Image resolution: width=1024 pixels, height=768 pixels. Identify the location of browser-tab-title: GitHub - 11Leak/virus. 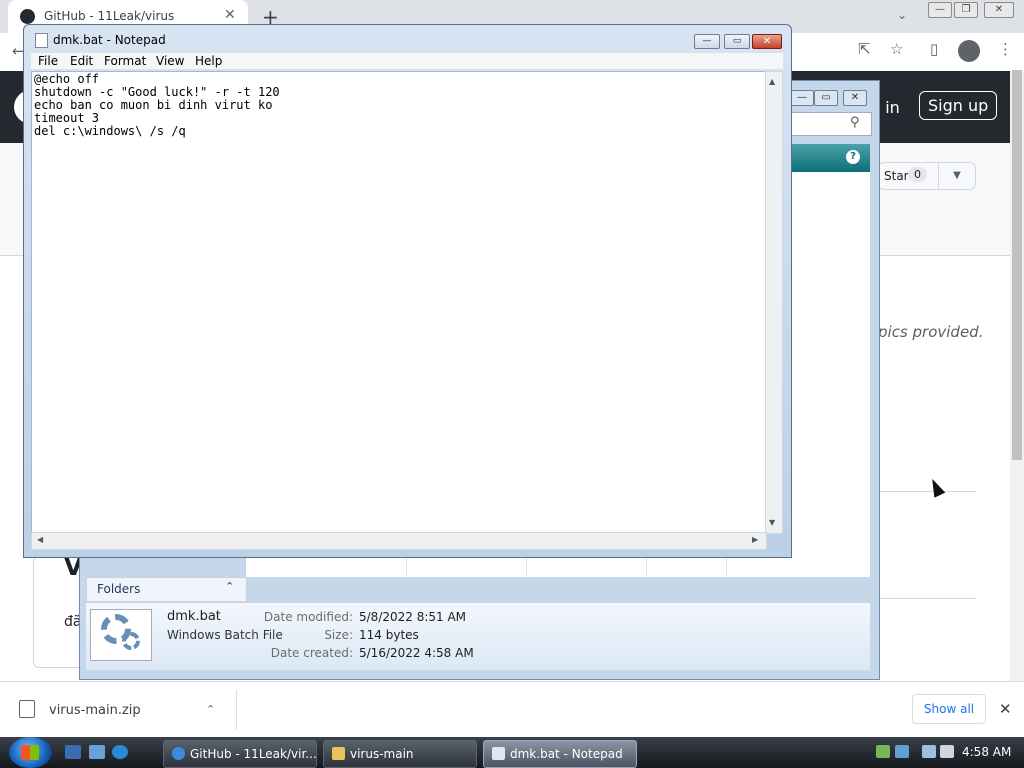
(109, 16).